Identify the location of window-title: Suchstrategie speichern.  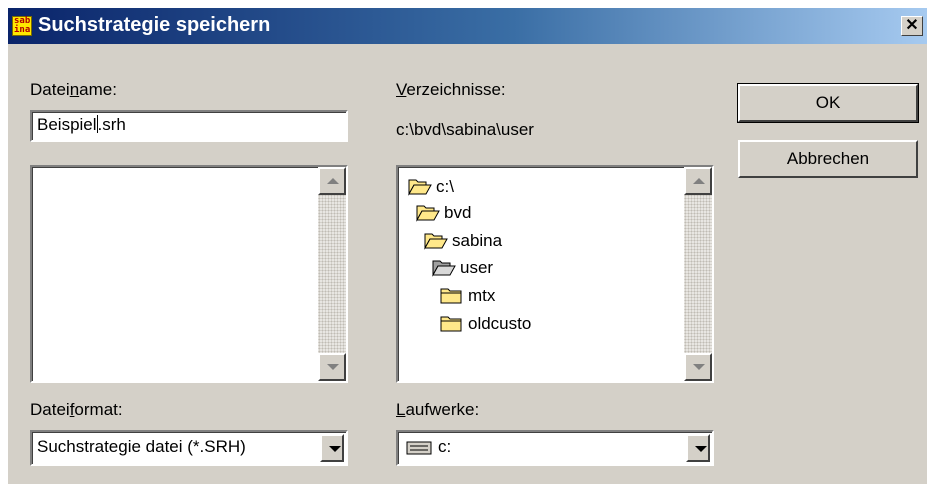
(154, 25).